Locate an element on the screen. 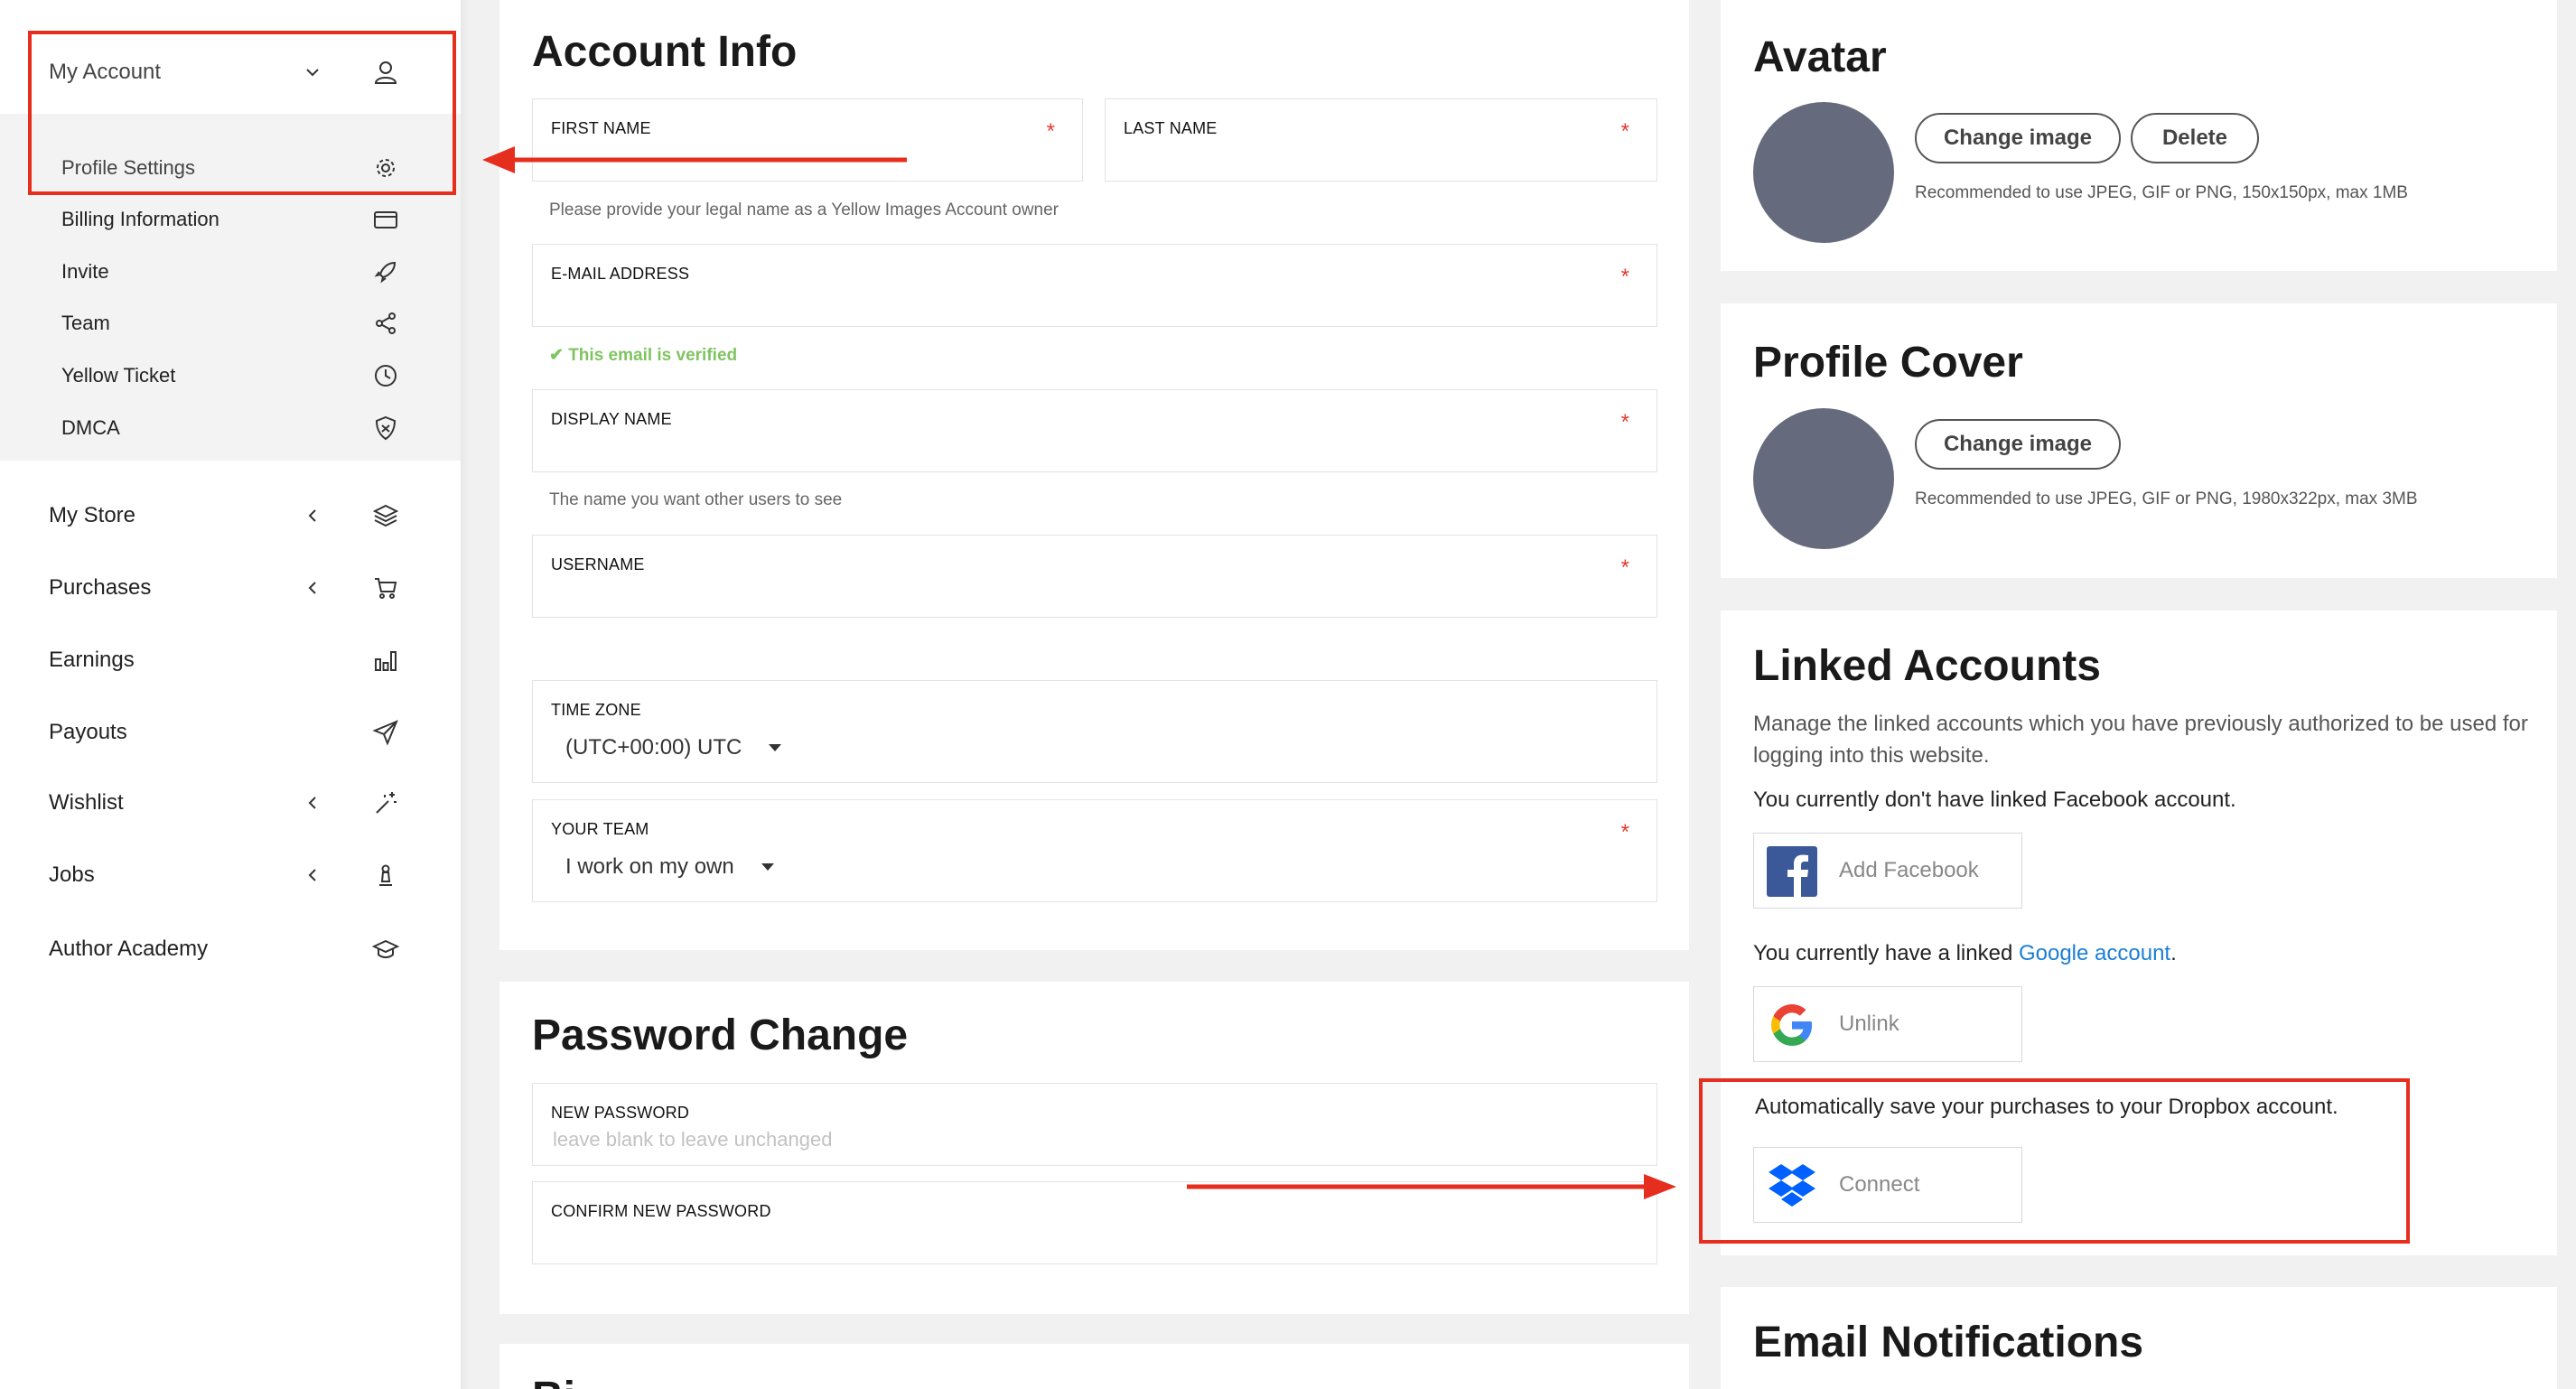  sidebar-item-invite: Invite is located at coordinates (230, 272).